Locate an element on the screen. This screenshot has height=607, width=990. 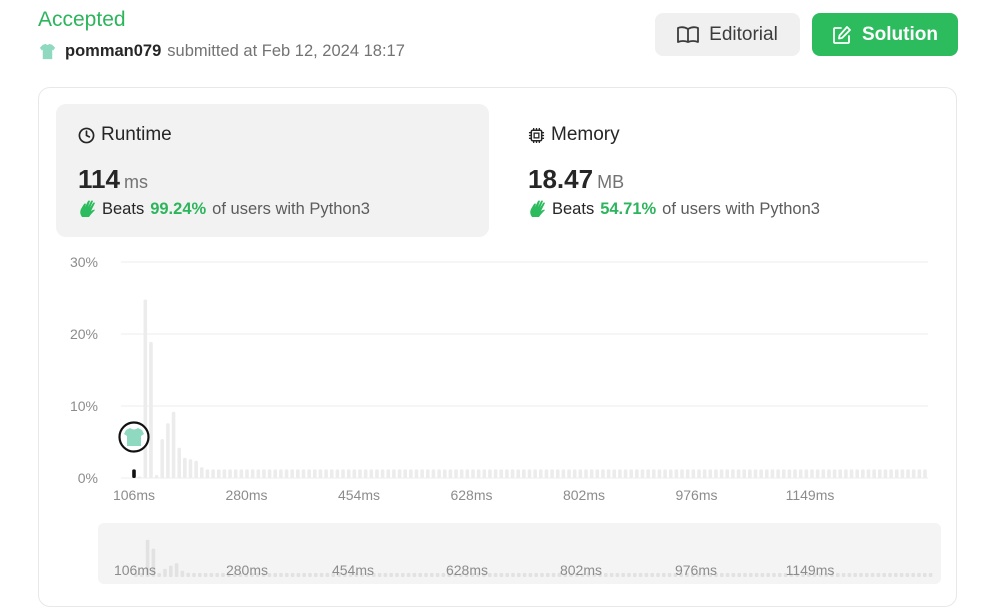
editorial-button: Editorial is located at coordinates (727, 34).